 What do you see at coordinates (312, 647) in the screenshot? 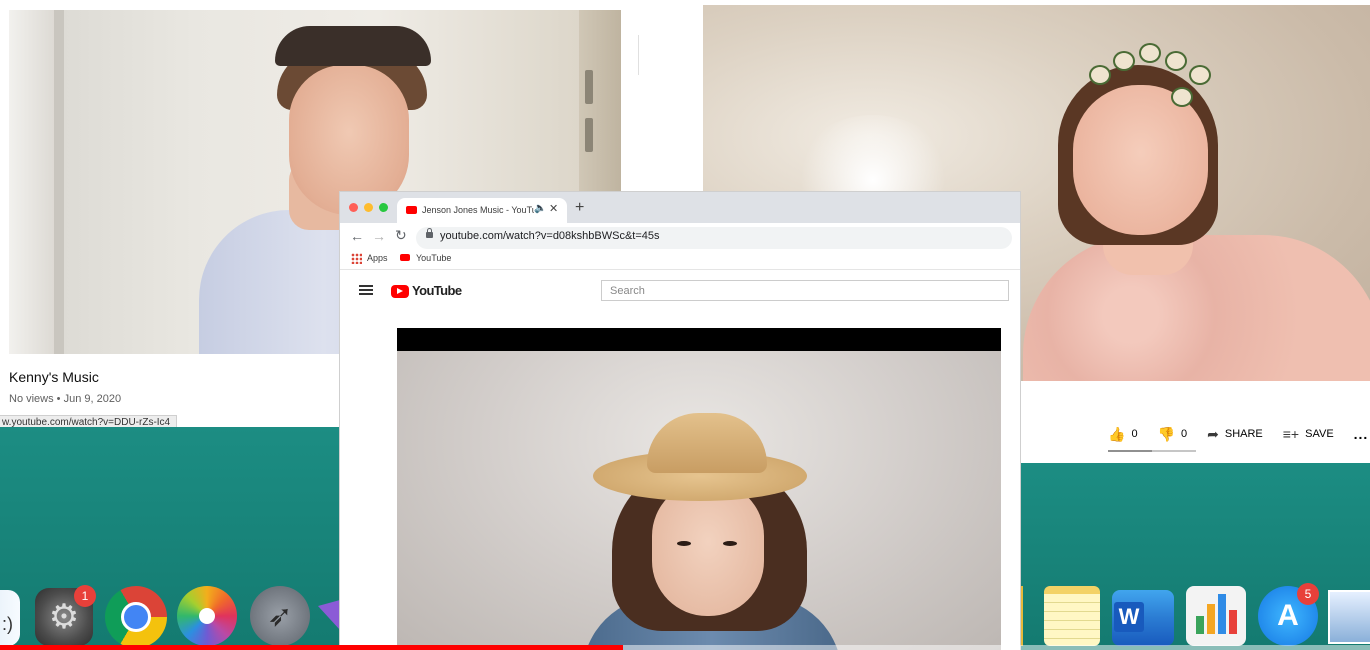
I see `progress-fill` at bounding box center [312, 647].